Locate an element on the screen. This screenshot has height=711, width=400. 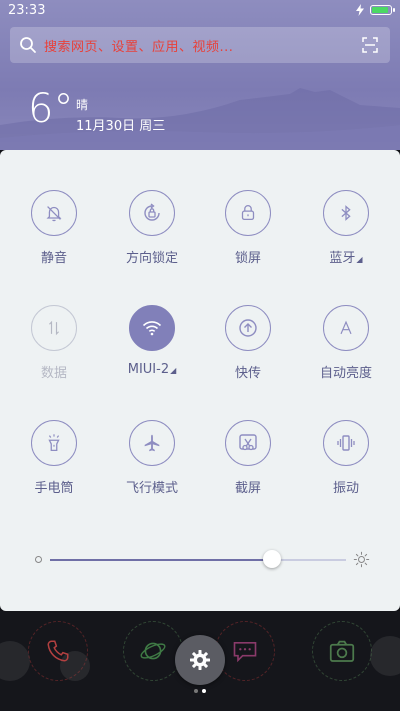
brightness-high-icon is located at coordinates (361, 559).